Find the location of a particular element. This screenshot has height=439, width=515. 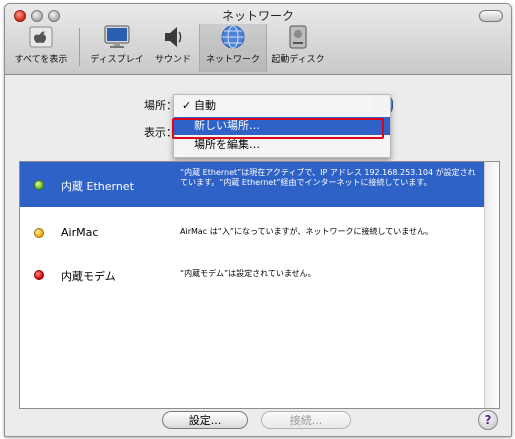

toolbar-item-sound: サウンド is located at coordinates (173, 48).